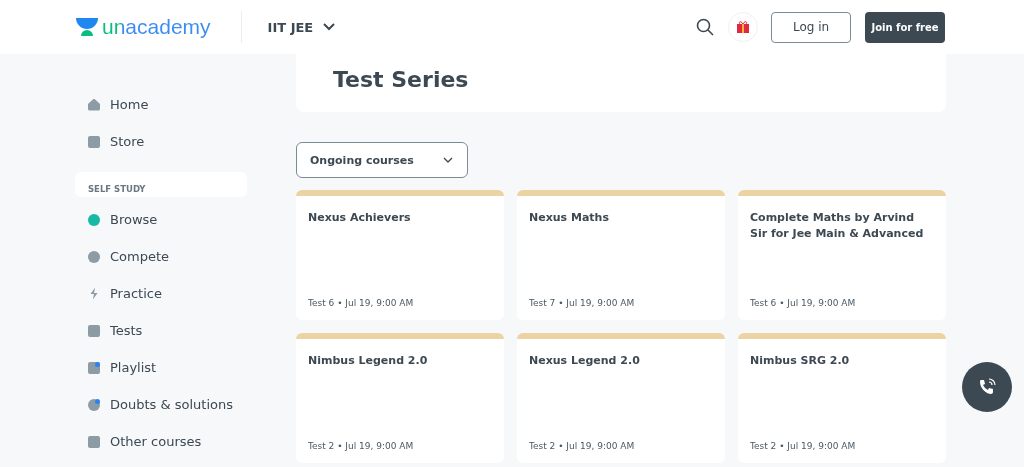 The width and height of the screenshot is (1024, 467). Describe the element at coordinates (582, 303) in the screenshot. I see `card-meta: Test 7 • Jul 19, 9:00 AM` at that location.